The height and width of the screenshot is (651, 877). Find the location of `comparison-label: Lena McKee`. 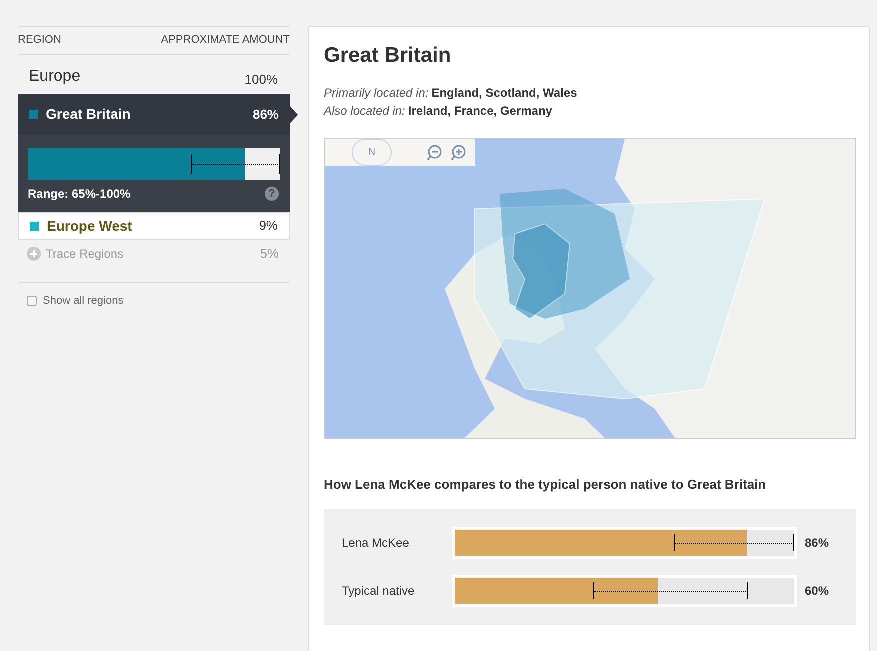

comparison-label: Lena McKee is located at coordinates (376, 543).